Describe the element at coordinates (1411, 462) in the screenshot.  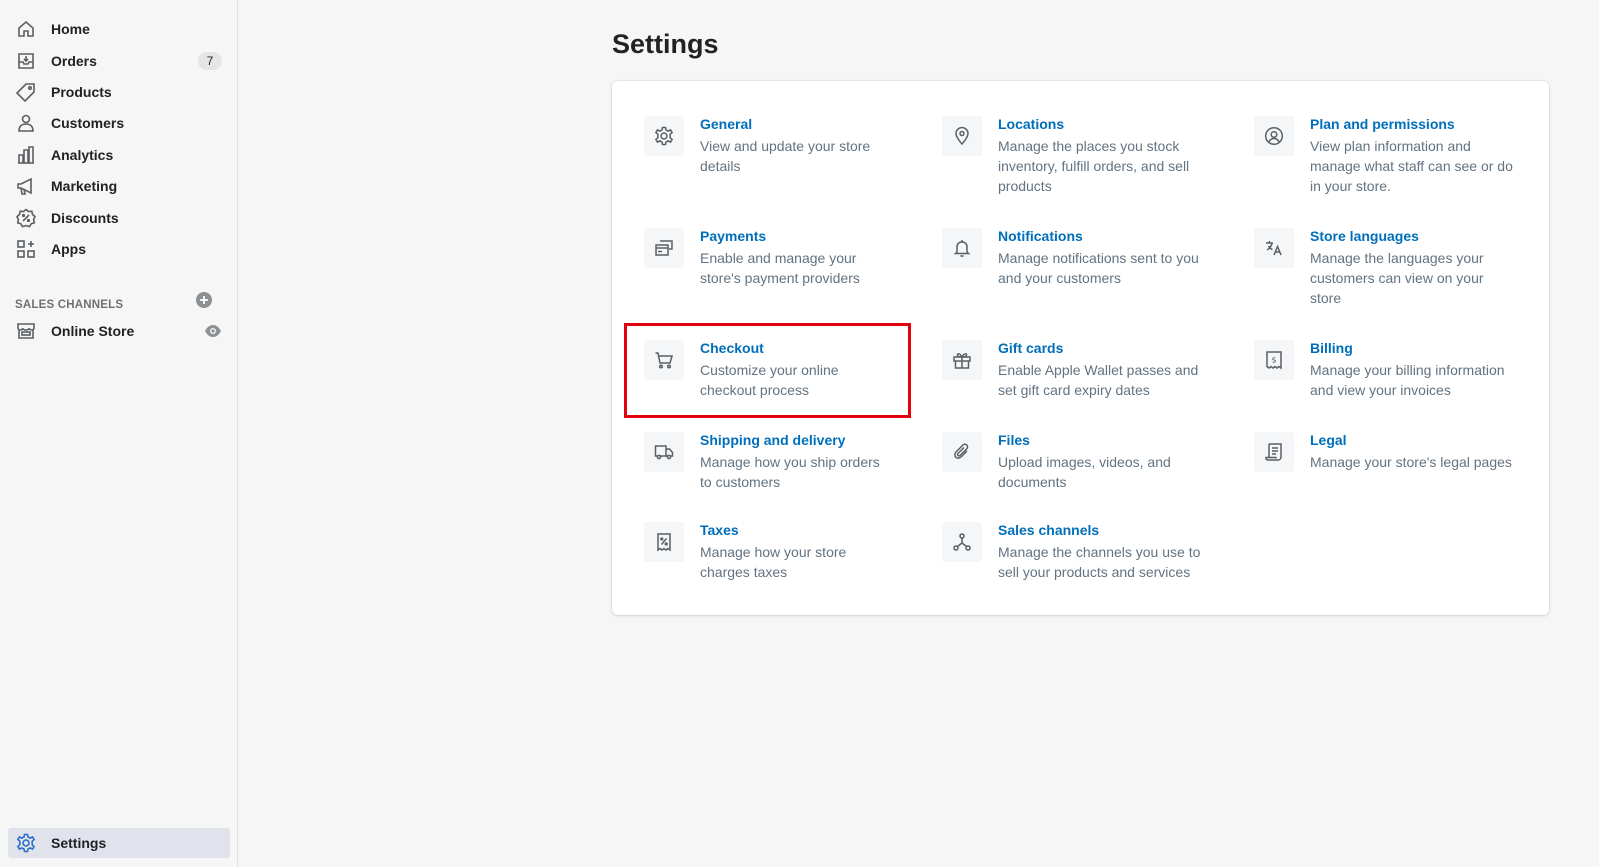
I see `setting-description: Manage your store's legal pages` at that location.